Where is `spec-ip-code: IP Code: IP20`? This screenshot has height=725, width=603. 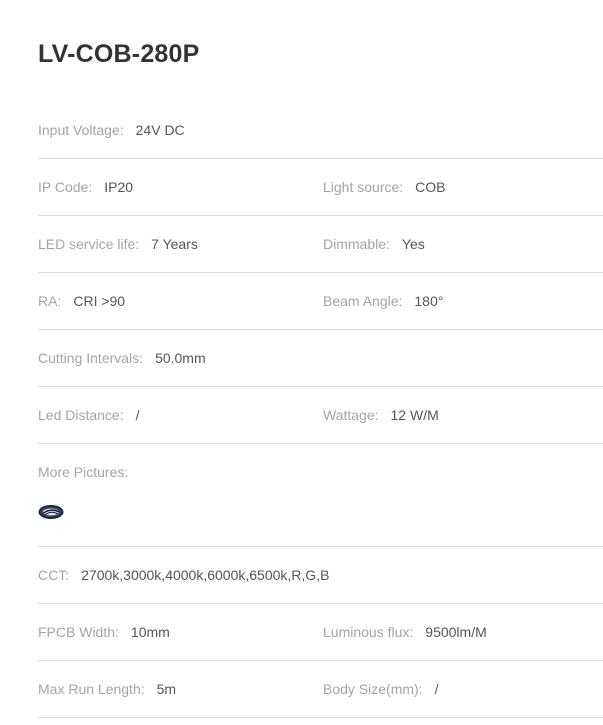 spec-ip-code: IP Code: IP20 is located at coordinates (85, 187).